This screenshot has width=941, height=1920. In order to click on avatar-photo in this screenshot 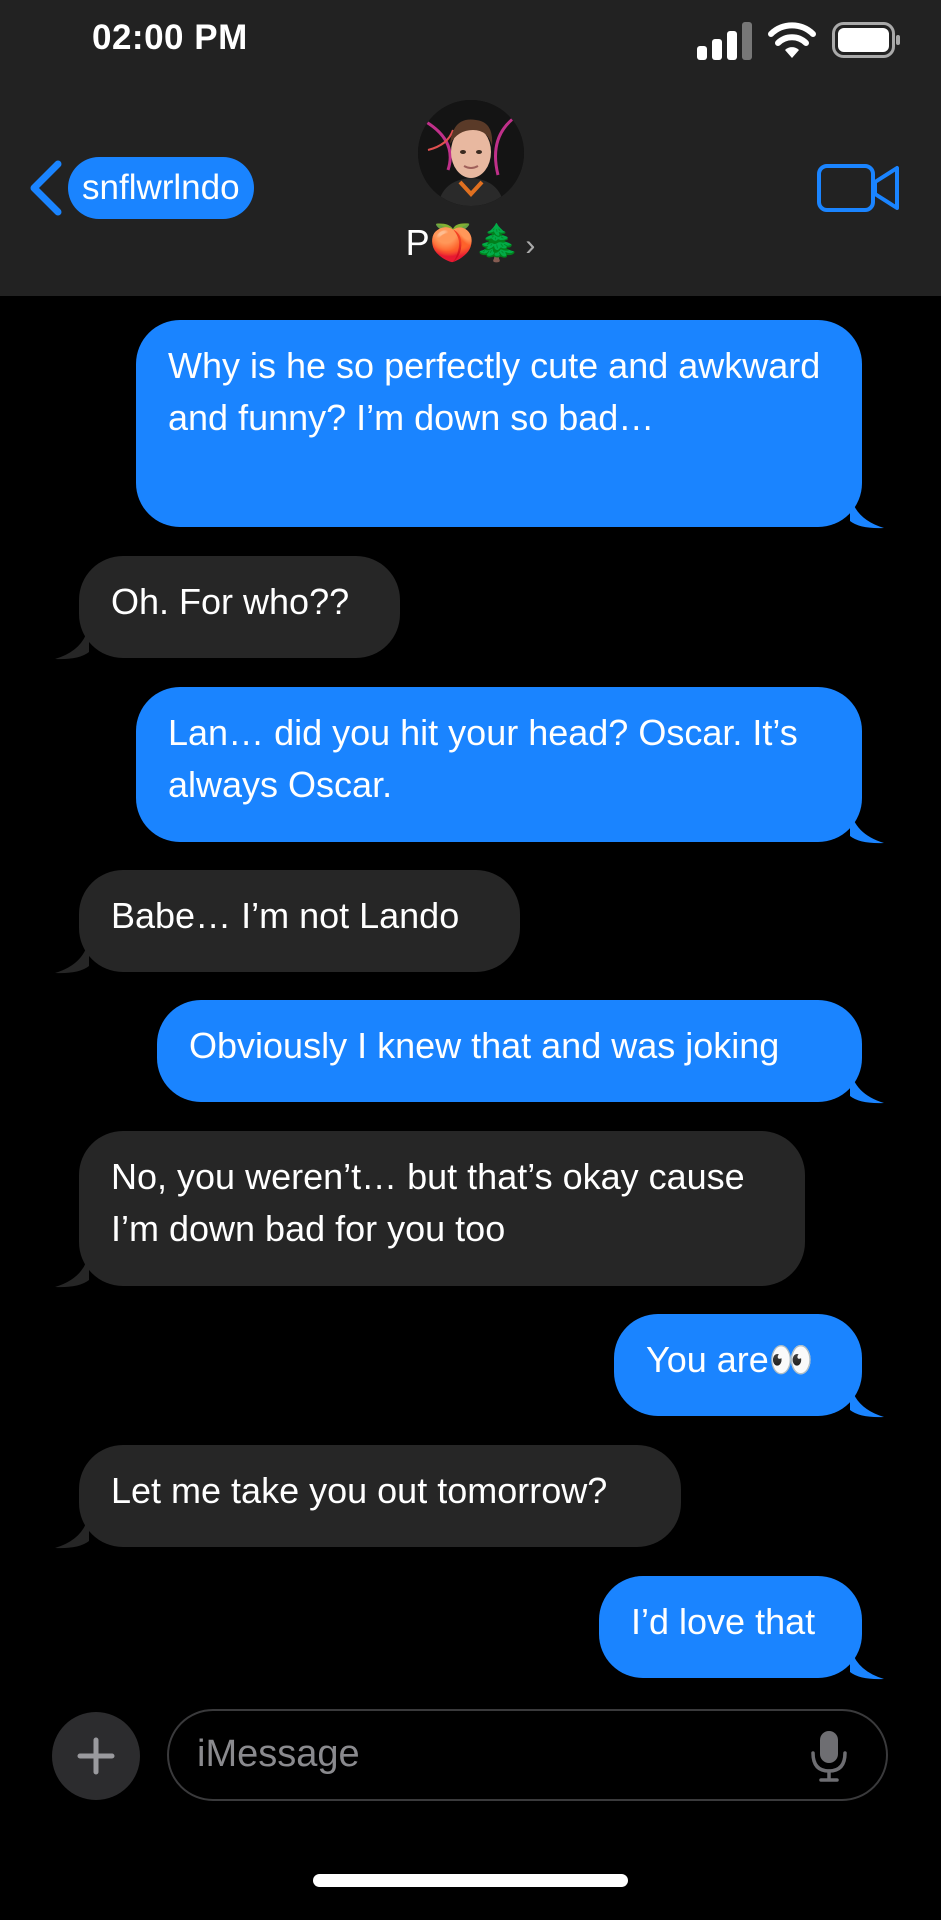, I will do `click(471, 153)`.